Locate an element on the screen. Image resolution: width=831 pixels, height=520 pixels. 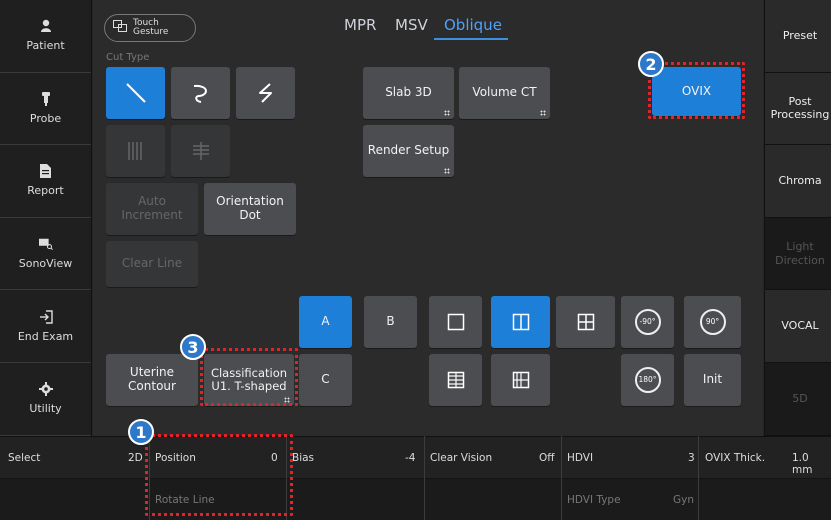
light-direction-button: Light Direction is located at coordinates (798, 254).